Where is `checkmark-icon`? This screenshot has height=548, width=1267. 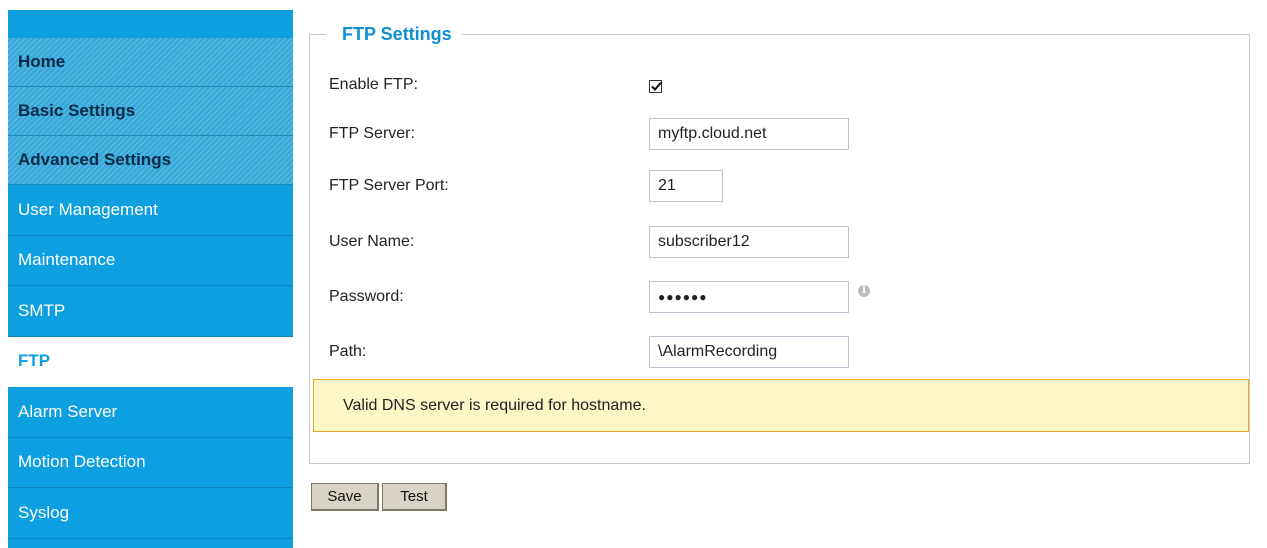 checkmark-icon is located at coordinates (656, 86).